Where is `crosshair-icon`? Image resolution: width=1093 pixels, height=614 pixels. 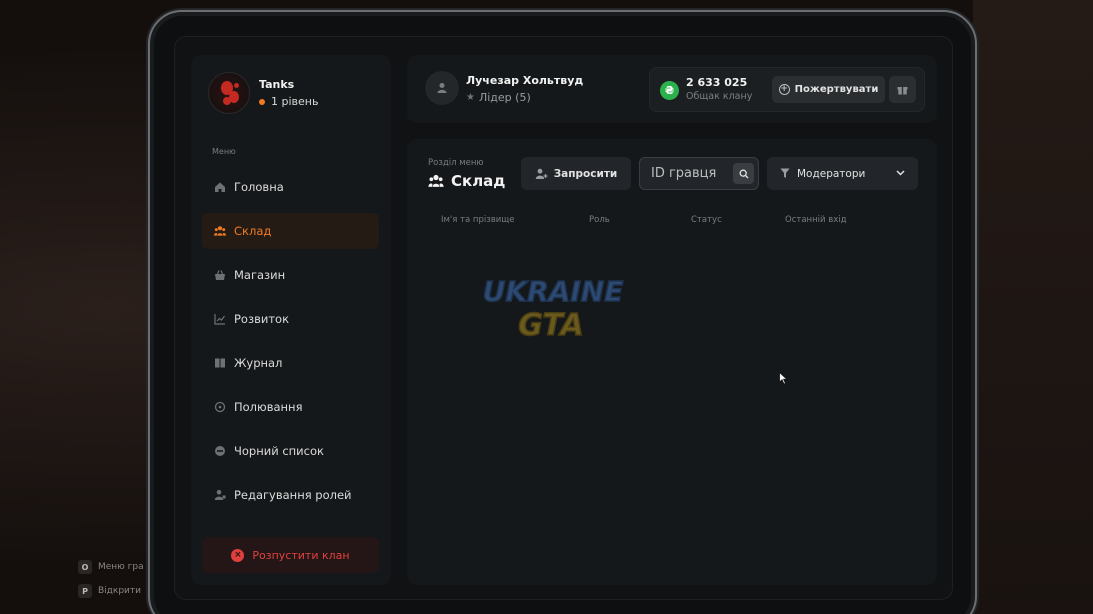 crosshair-icon is located at coordinates (220, 407).